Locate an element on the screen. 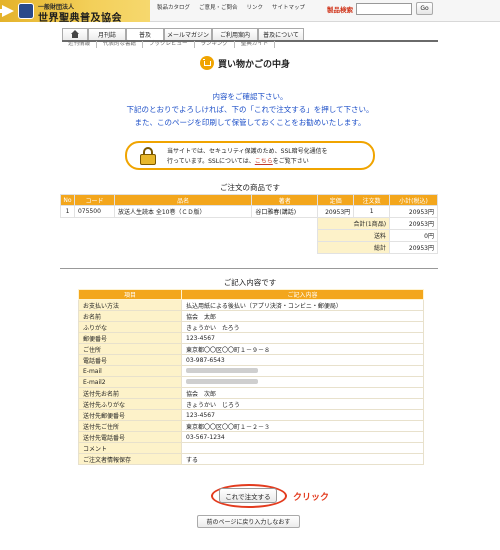 The height and width of the screenshot is (550, 500). tab-books: 普及 is located at coordinates (145, 34).